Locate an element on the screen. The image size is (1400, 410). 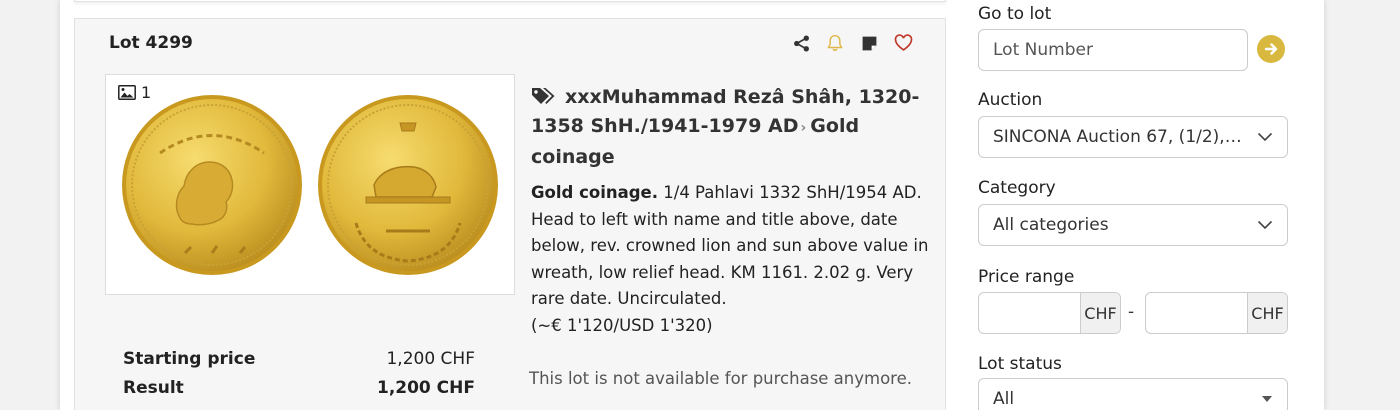
lot-desc-bold: Gold coinage. is located at coordinates (595, 192).